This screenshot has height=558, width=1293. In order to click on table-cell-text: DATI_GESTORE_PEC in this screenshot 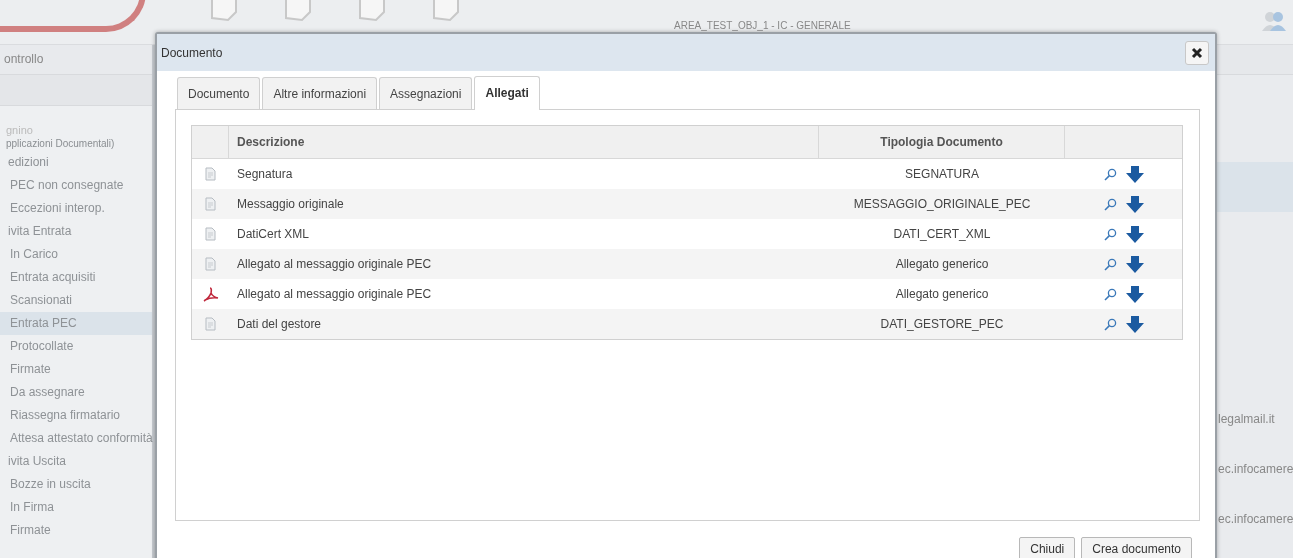, I will do `click(942, 324)`.